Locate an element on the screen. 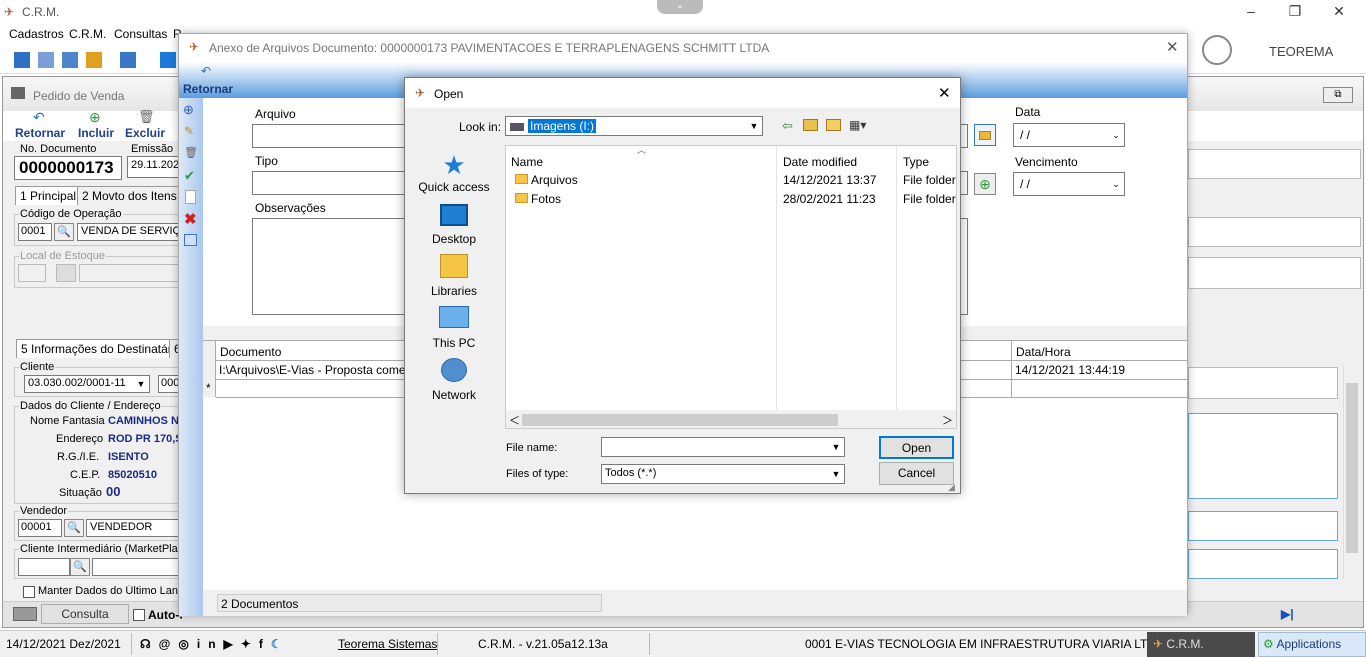  look-in-combo: Imagens (I:) ▼ is located at coordinates (634, 126).